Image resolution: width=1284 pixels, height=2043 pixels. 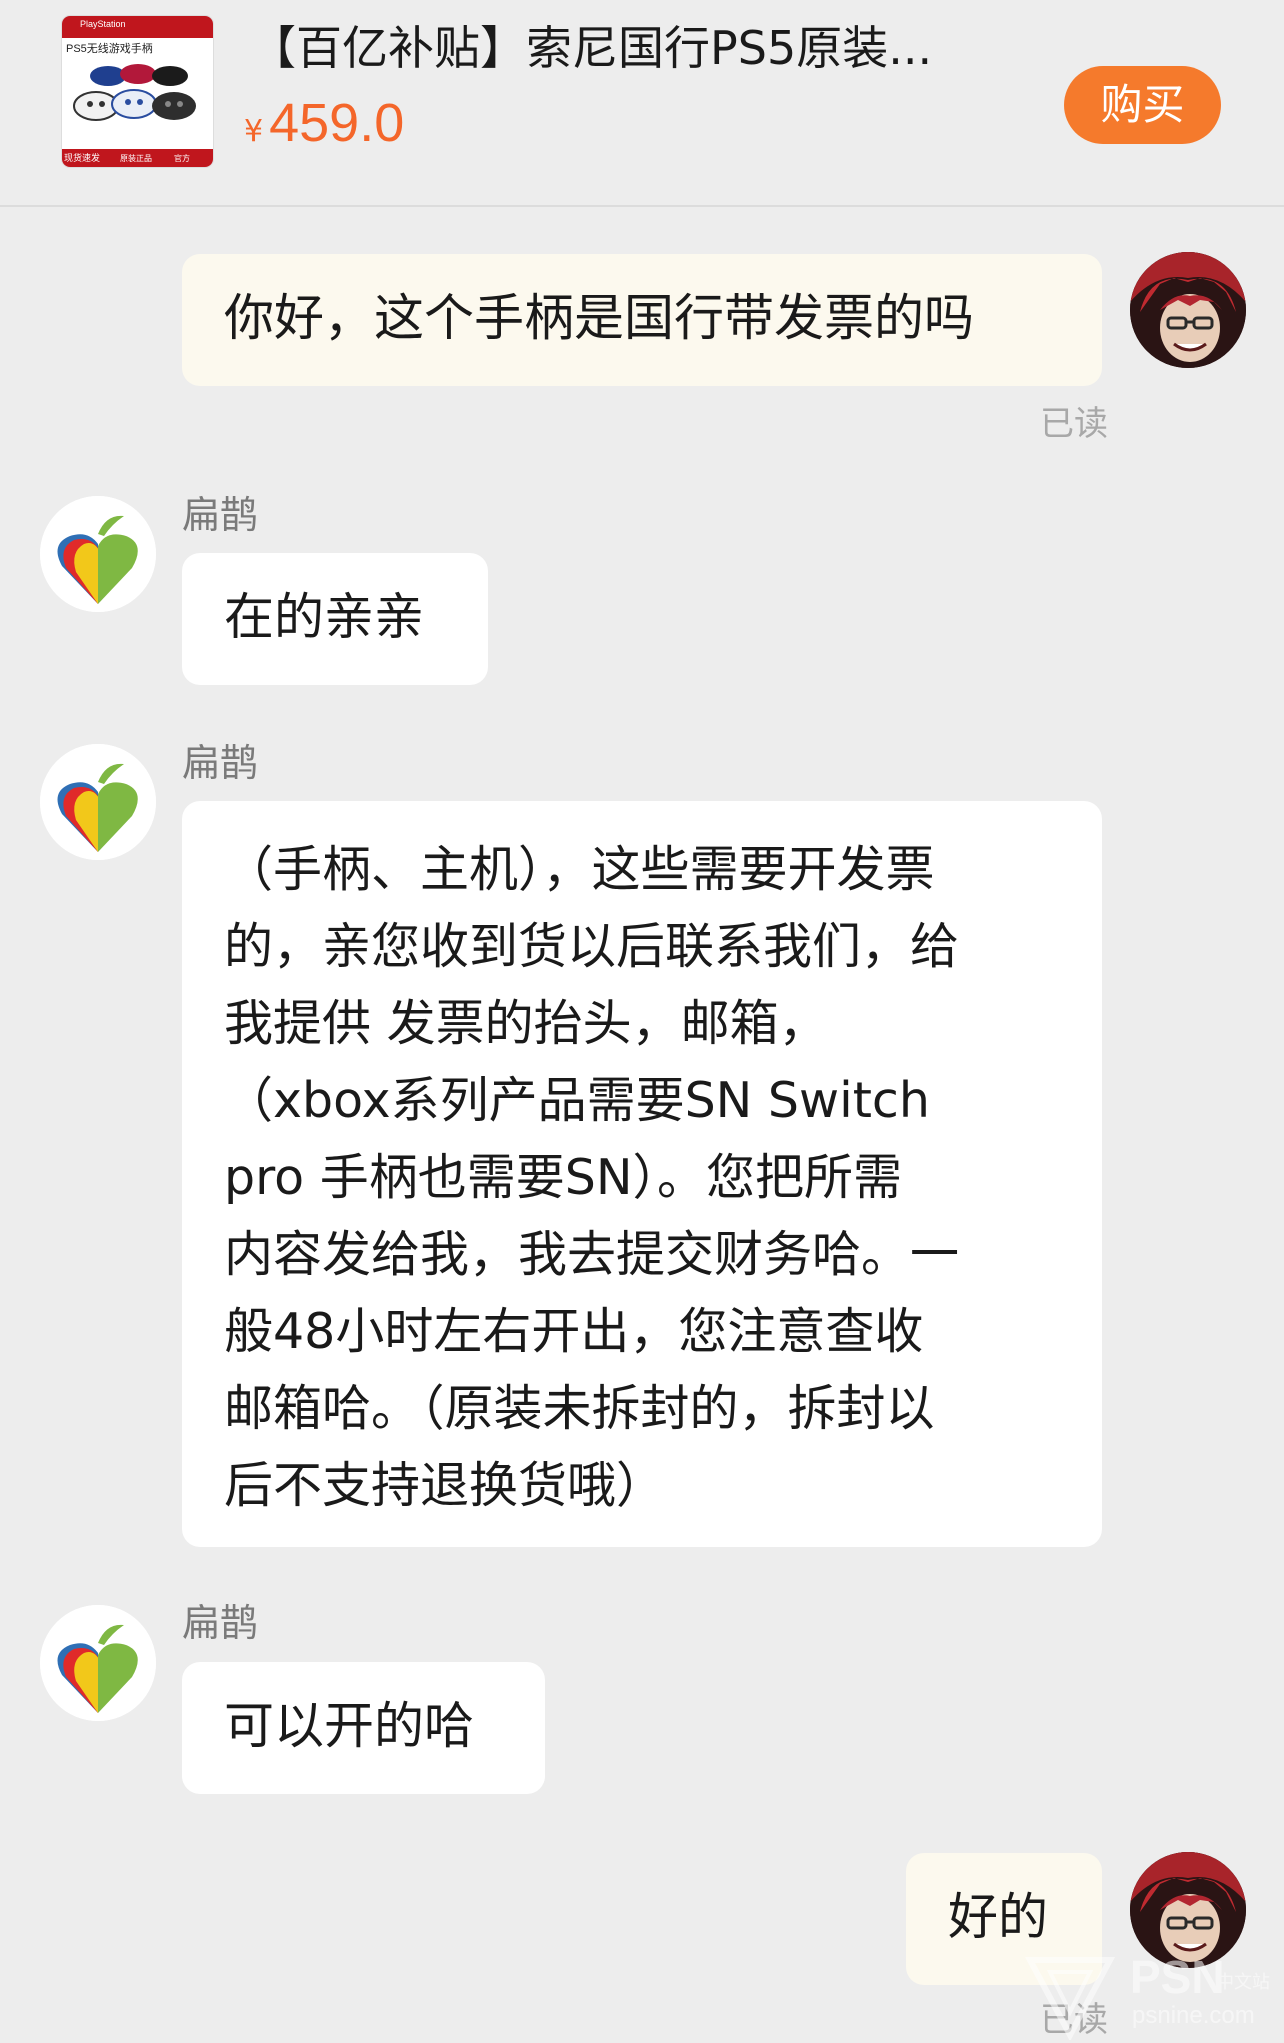 I want to click on message-line: （手柄、主机），这些需要开发票, so click(x=579, y=869).